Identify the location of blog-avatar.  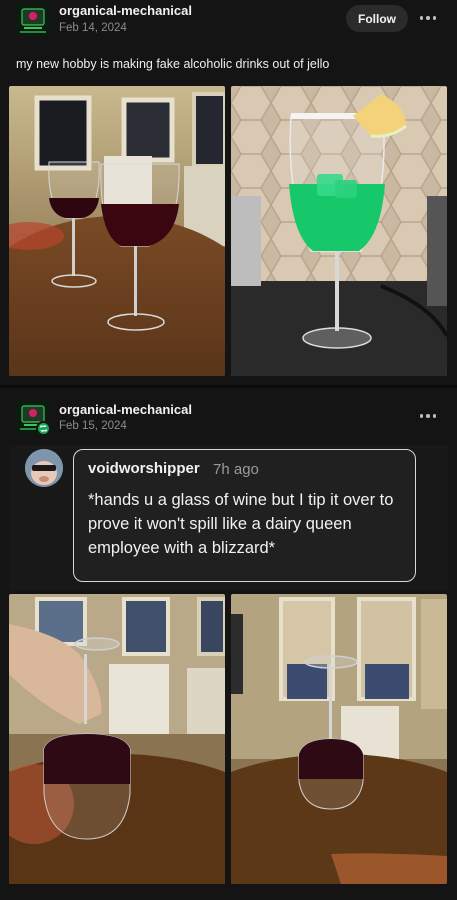
(33, 20).